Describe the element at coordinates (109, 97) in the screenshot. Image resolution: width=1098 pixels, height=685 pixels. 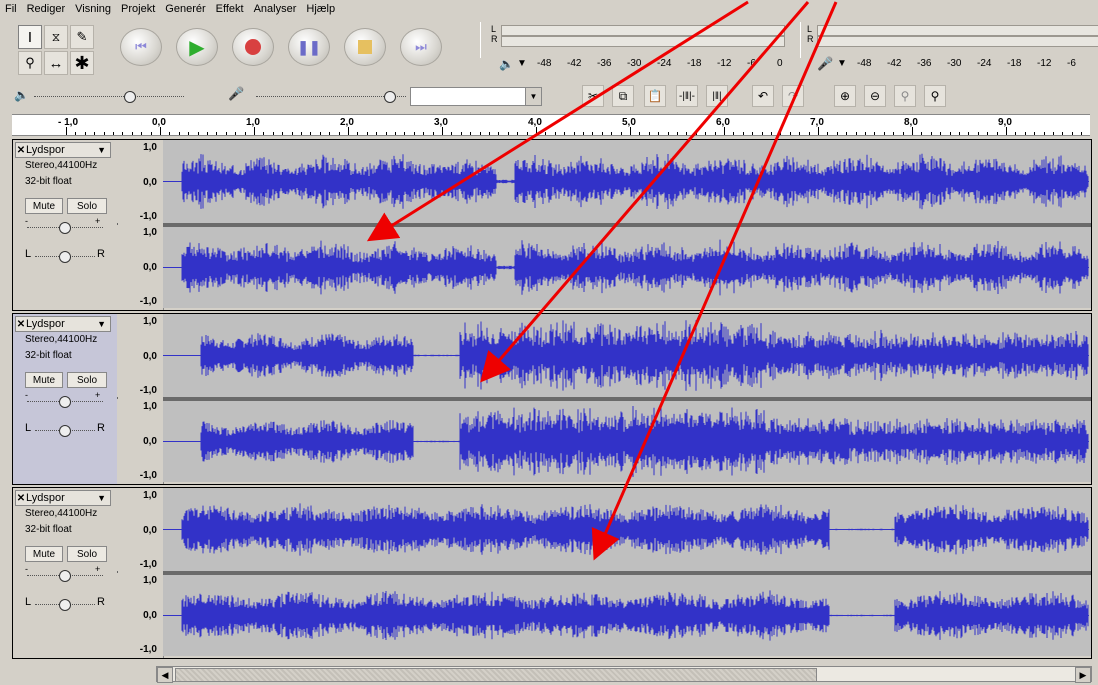
I see `output-volume-slider` at that location.